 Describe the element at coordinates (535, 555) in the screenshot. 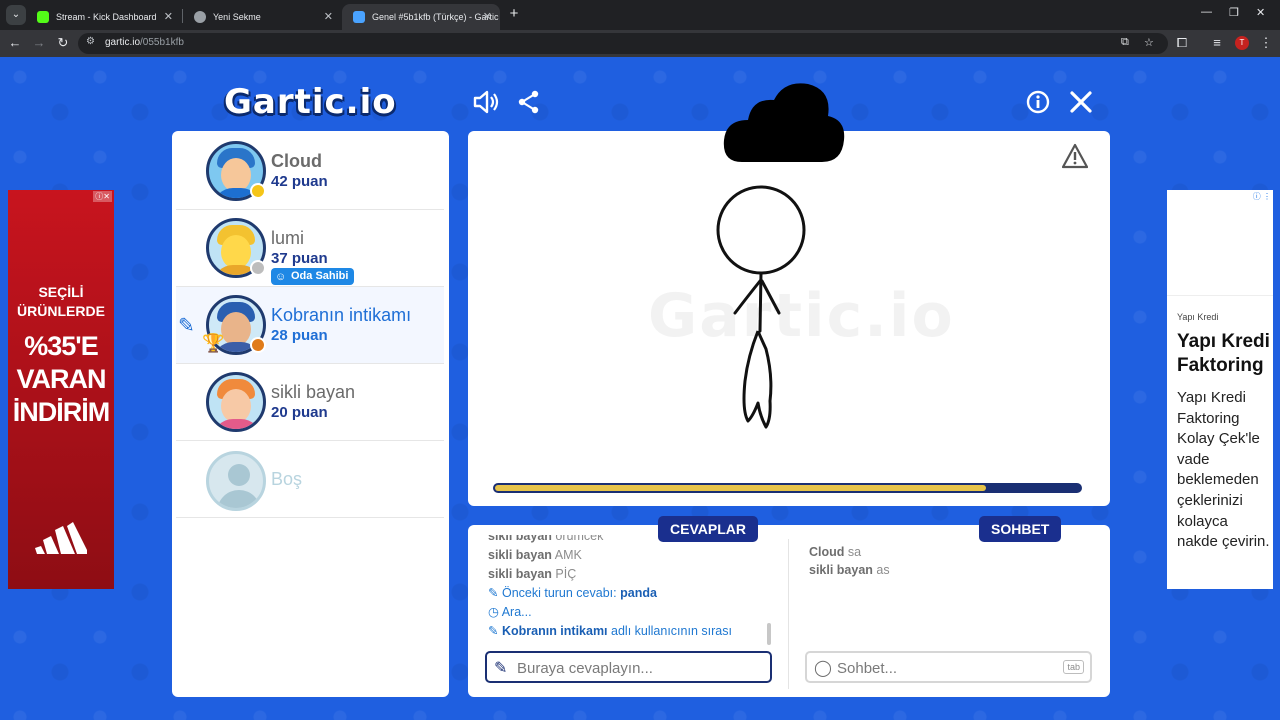

I see `answer-line: sikli bayan AMK` at that location.